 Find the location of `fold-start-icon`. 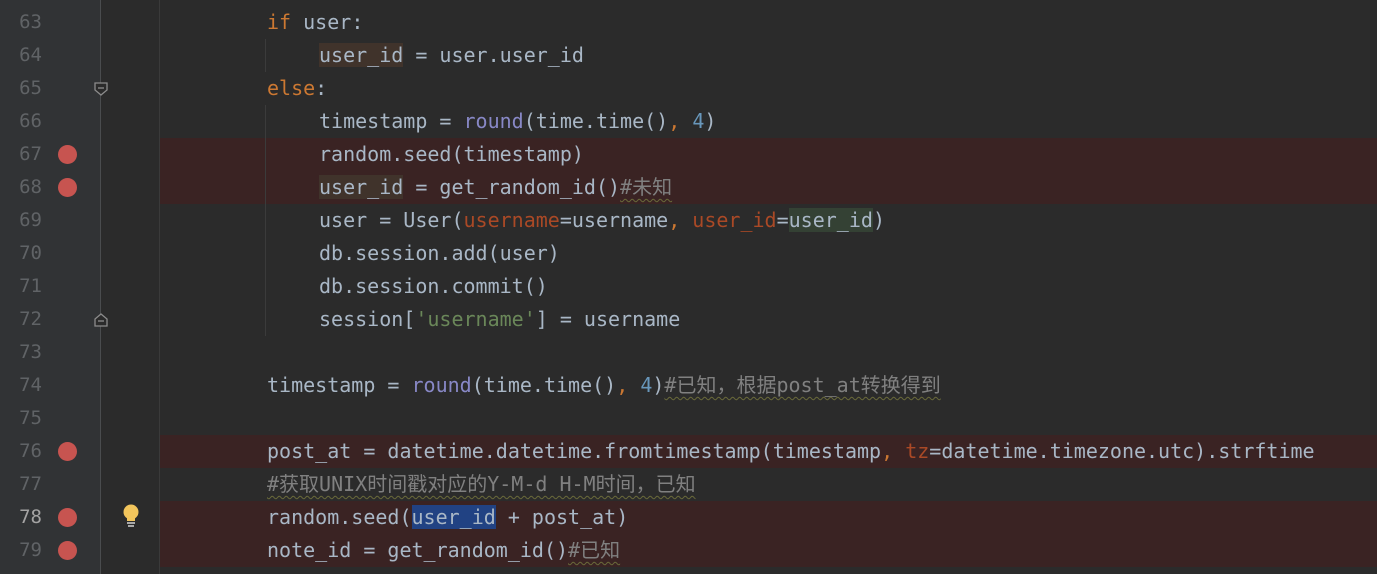

fold-start-icon is located at coordinates (101, 89).